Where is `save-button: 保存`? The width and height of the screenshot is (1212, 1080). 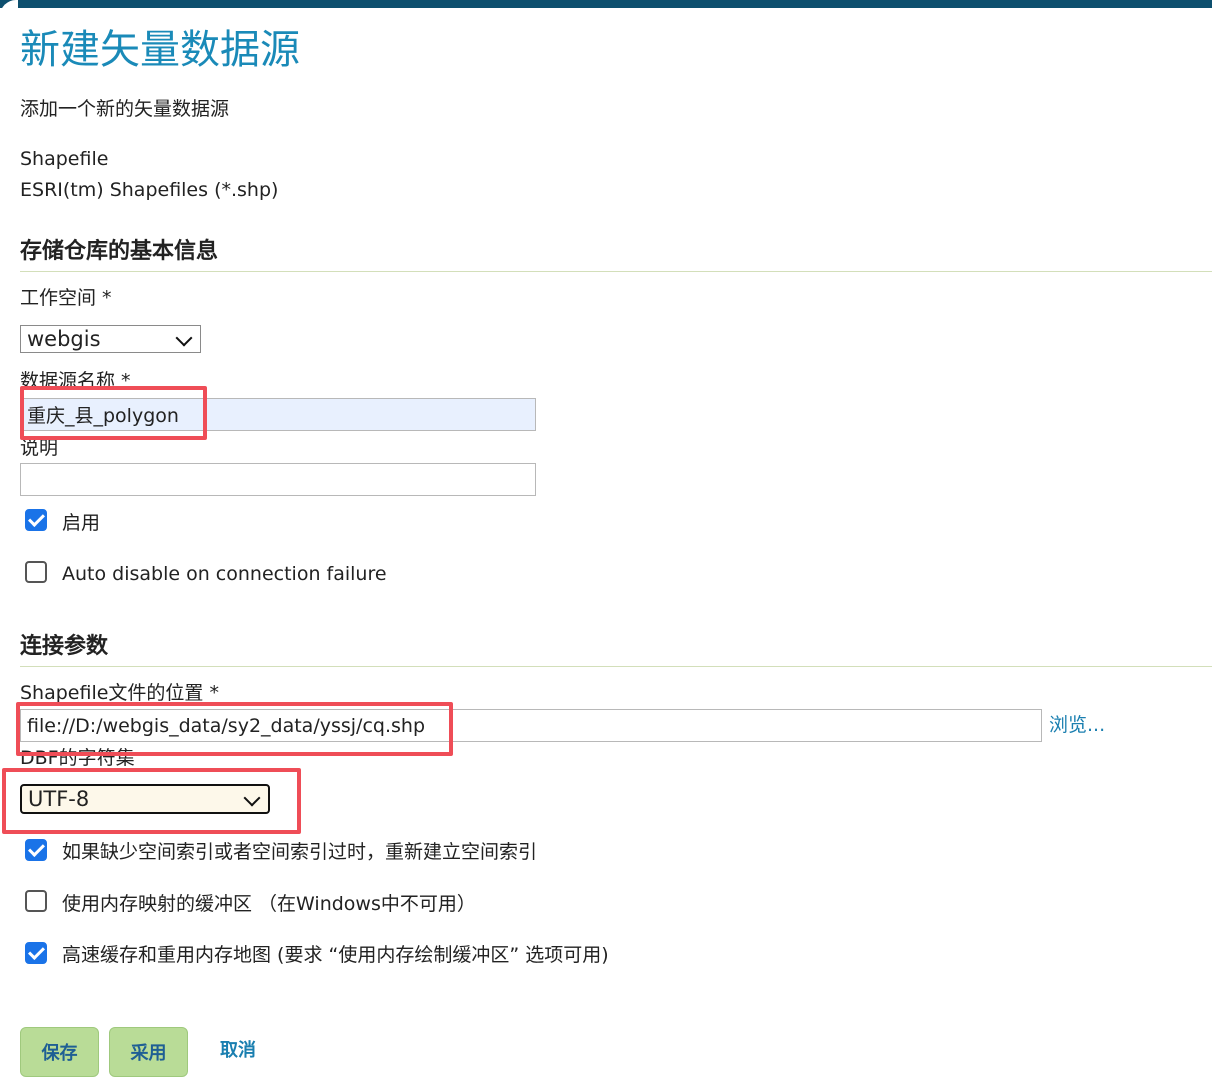 save-button: 保存 is located at coordinates (59, 1052).